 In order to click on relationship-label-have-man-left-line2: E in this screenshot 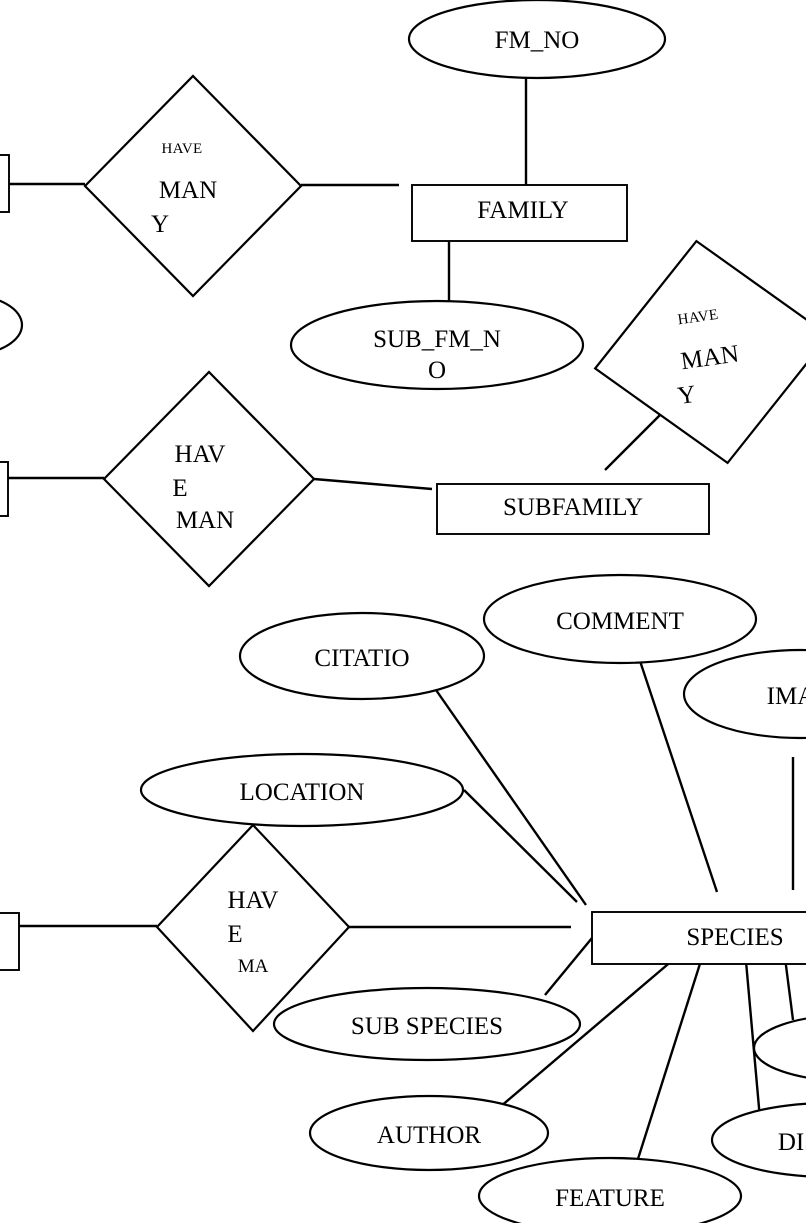, I will do `click(179, 488)`.